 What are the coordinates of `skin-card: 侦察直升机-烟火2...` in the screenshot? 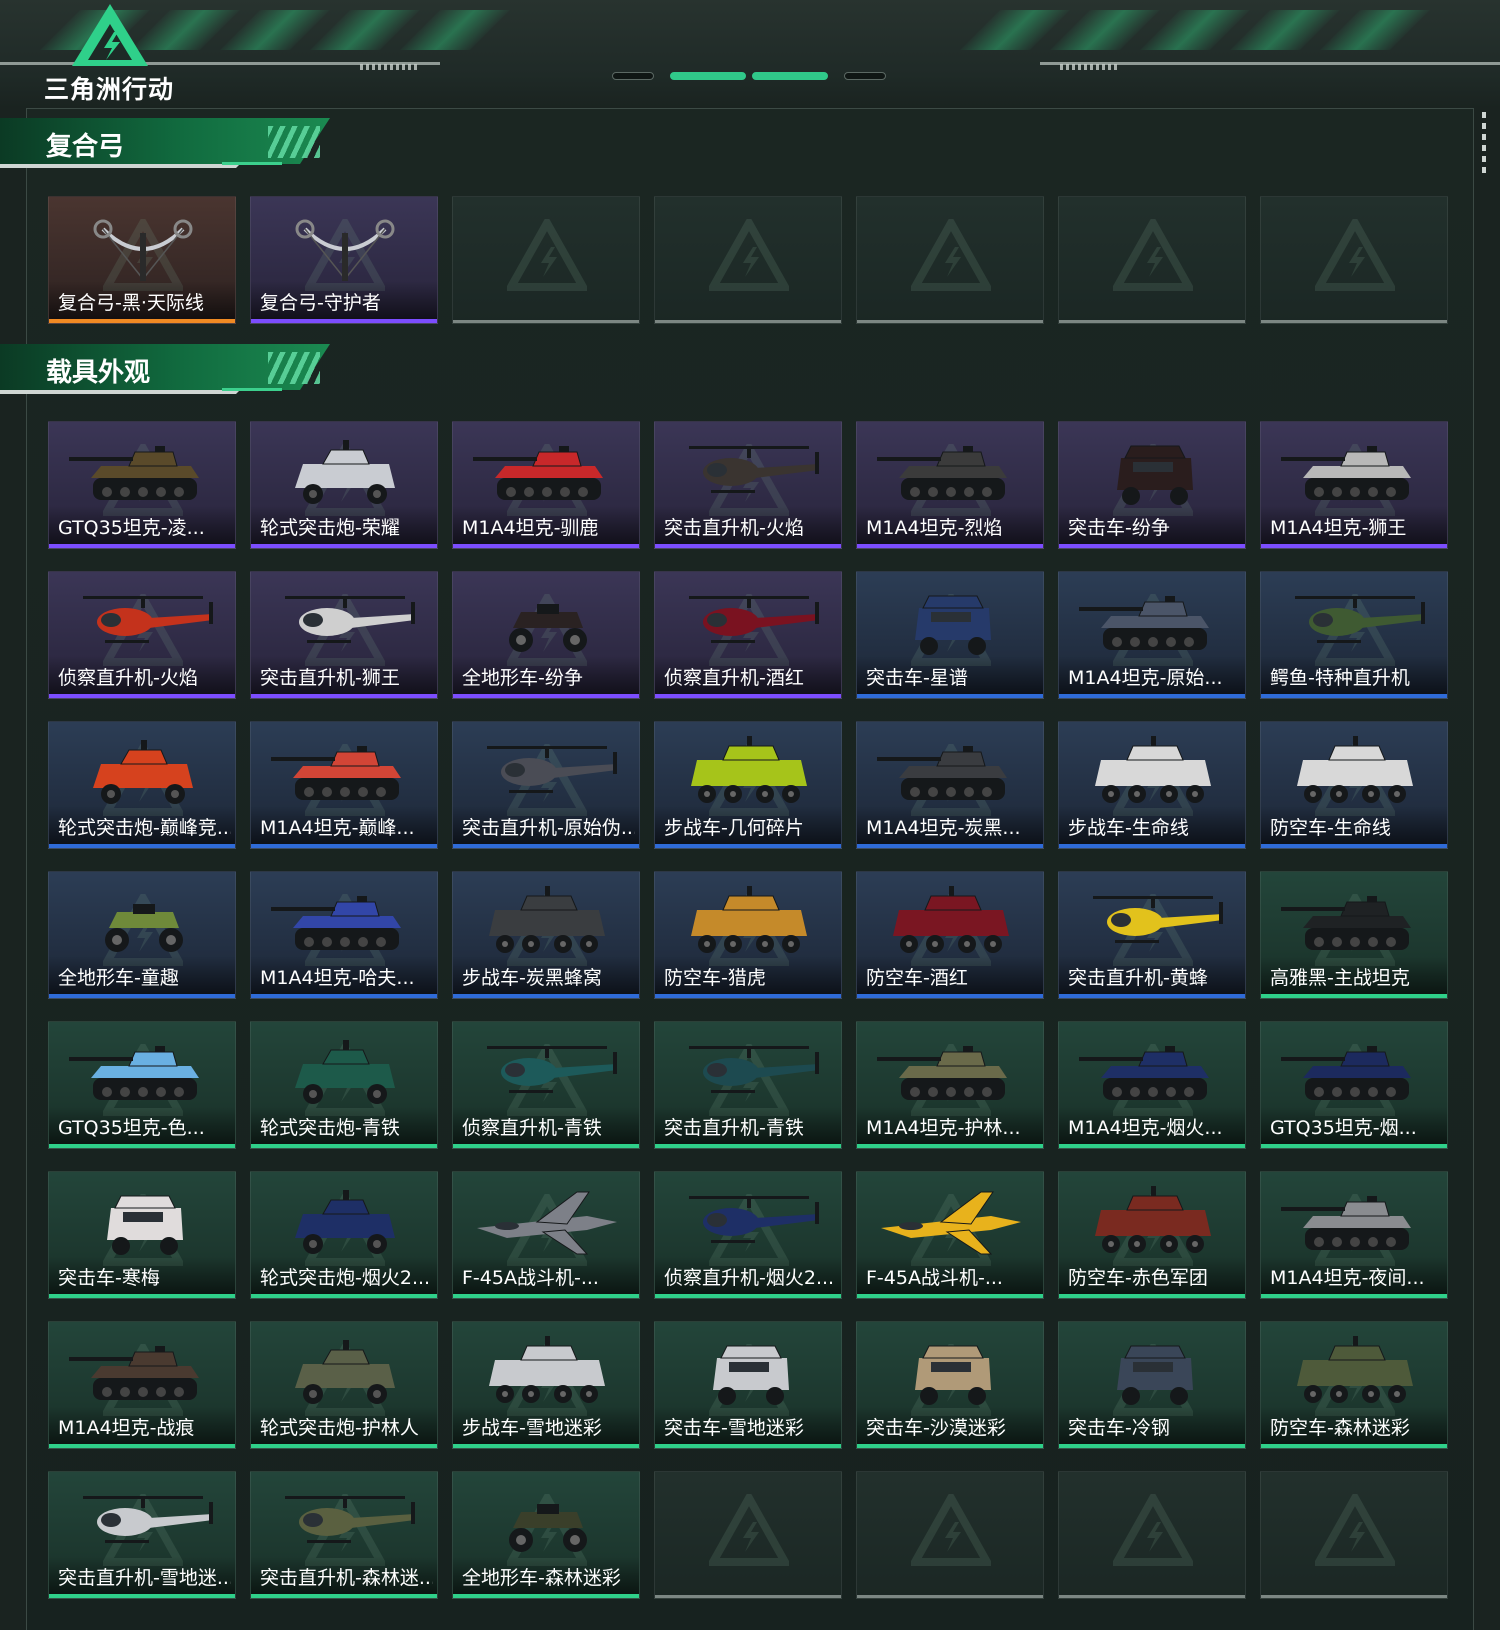 It's located at (748, 1235).